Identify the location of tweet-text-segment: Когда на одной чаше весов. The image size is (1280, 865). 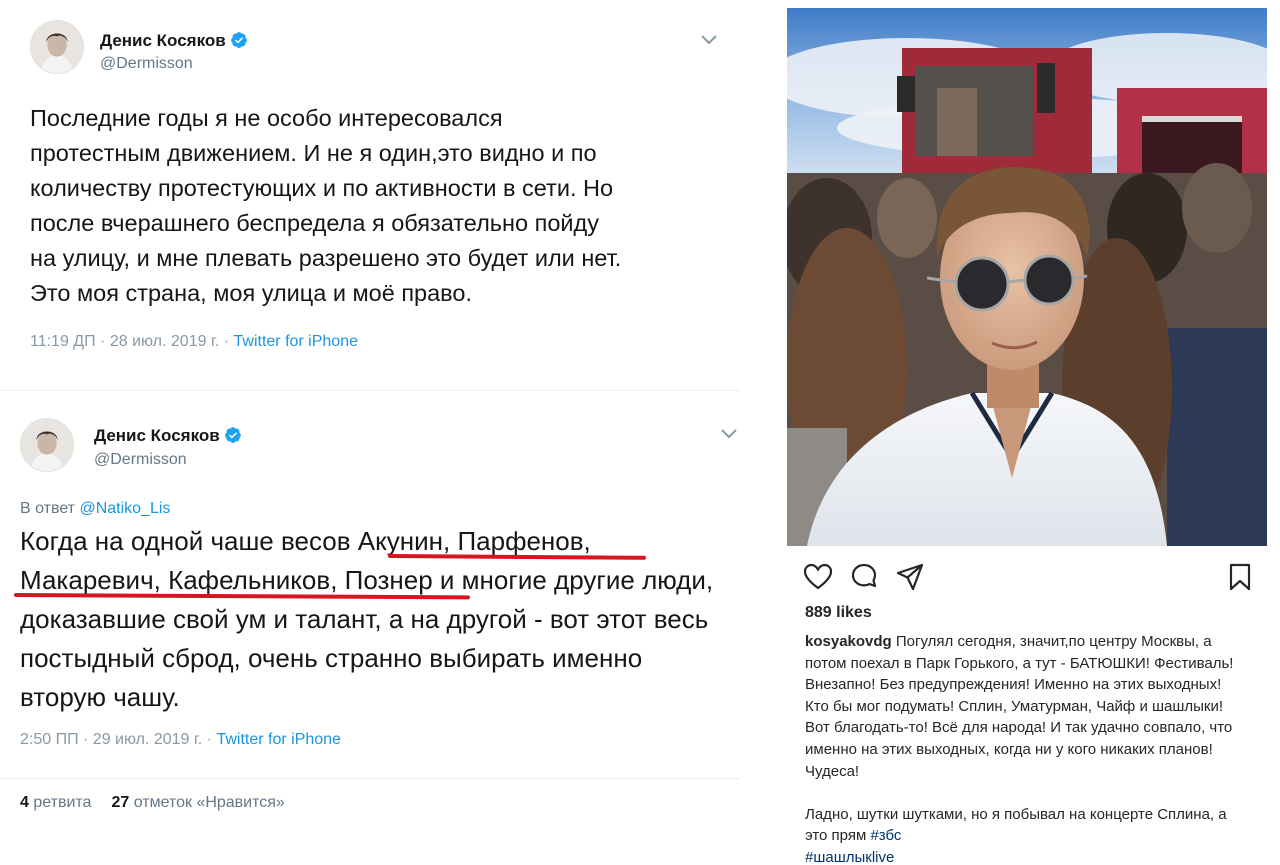
(189, 541).